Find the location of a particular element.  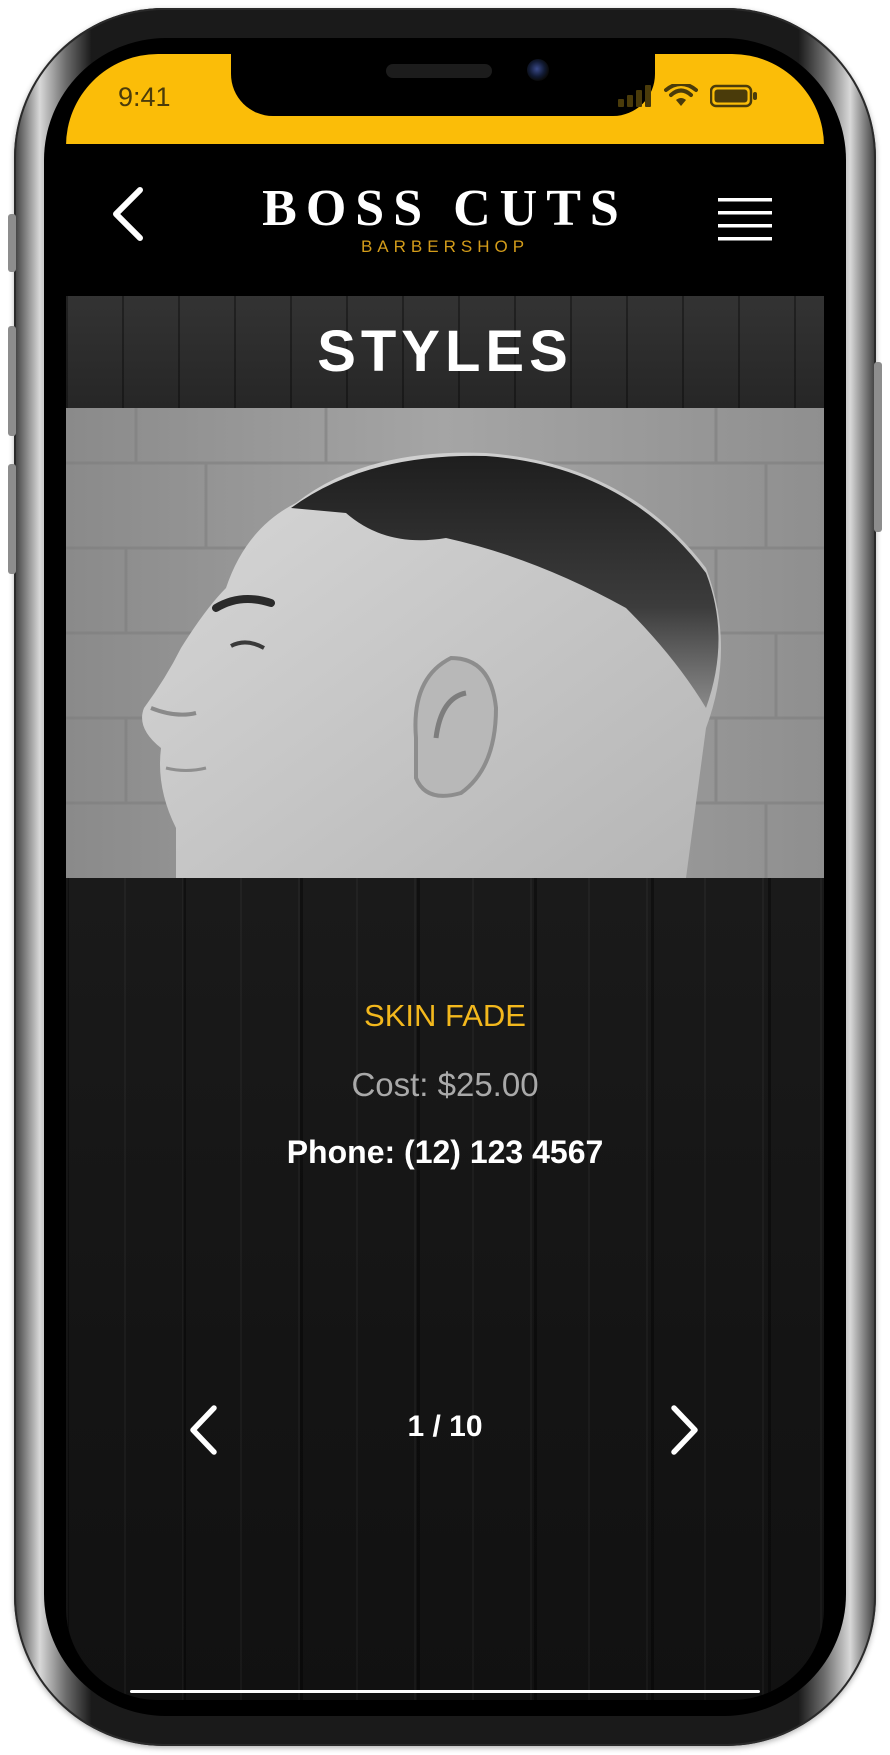

back-button is located at coordinates (129, 214).